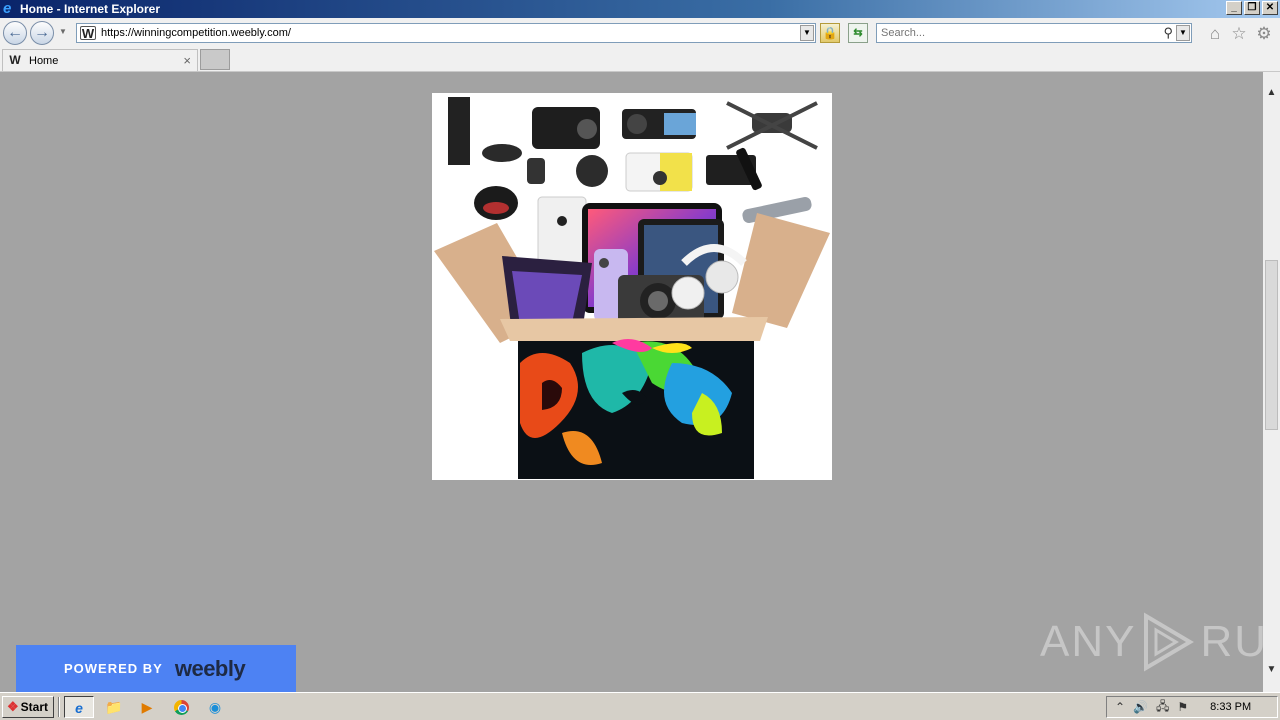 This screenshot has height=720, width=1280. What do you see at coordinates (807, 33) in the screenshot?
I see `address-dropdown-icon: ▼` at bounding box center [807, 33].